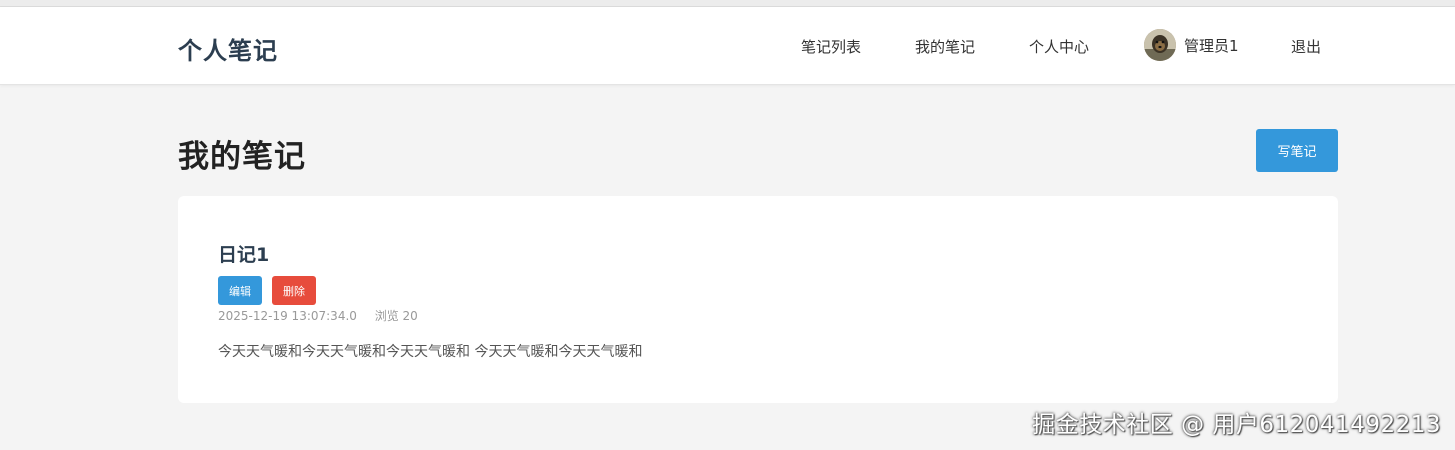  I want to click on edit-note-button: 编辑, so click(240, 290).